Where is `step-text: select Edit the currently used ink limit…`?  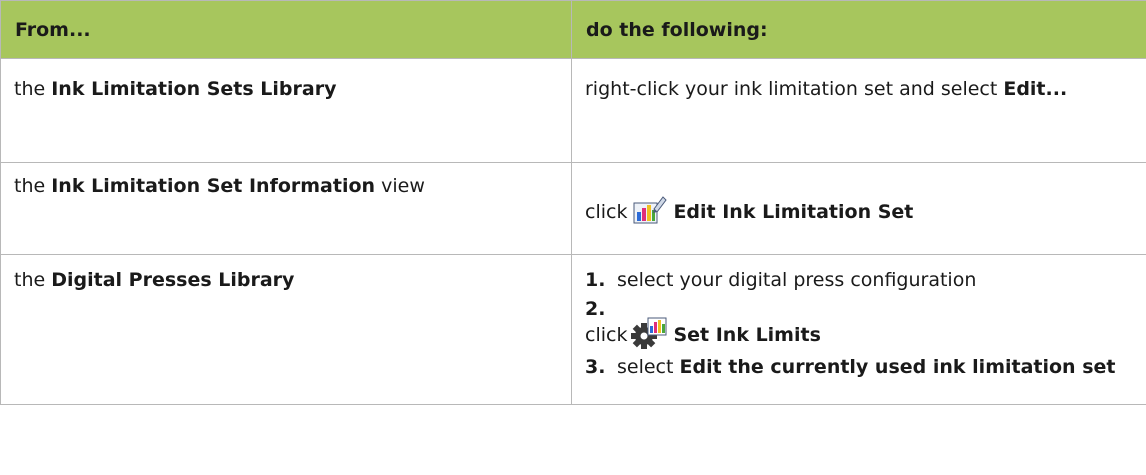
step-text: select Edit the currently used ink limit… is located at coordinates (866, 367).